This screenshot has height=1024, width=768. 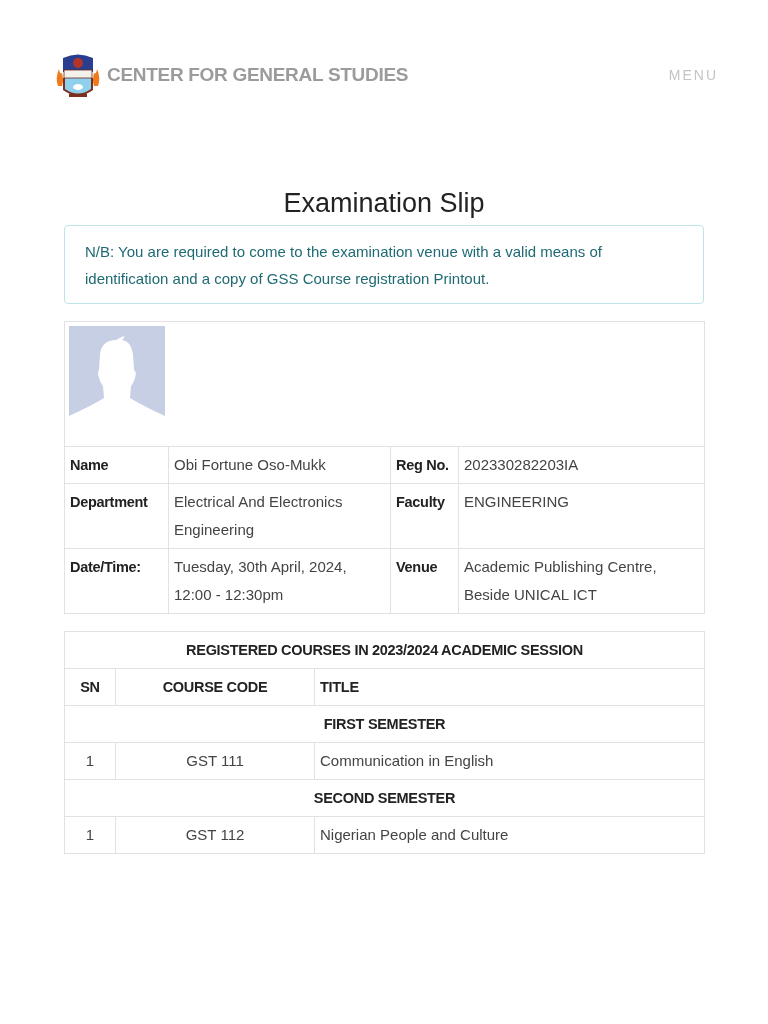 What do you see at coordinates (215, 761) in the screenshot?
I see `table-cell: GST 111` at bounding box center [215, 761].